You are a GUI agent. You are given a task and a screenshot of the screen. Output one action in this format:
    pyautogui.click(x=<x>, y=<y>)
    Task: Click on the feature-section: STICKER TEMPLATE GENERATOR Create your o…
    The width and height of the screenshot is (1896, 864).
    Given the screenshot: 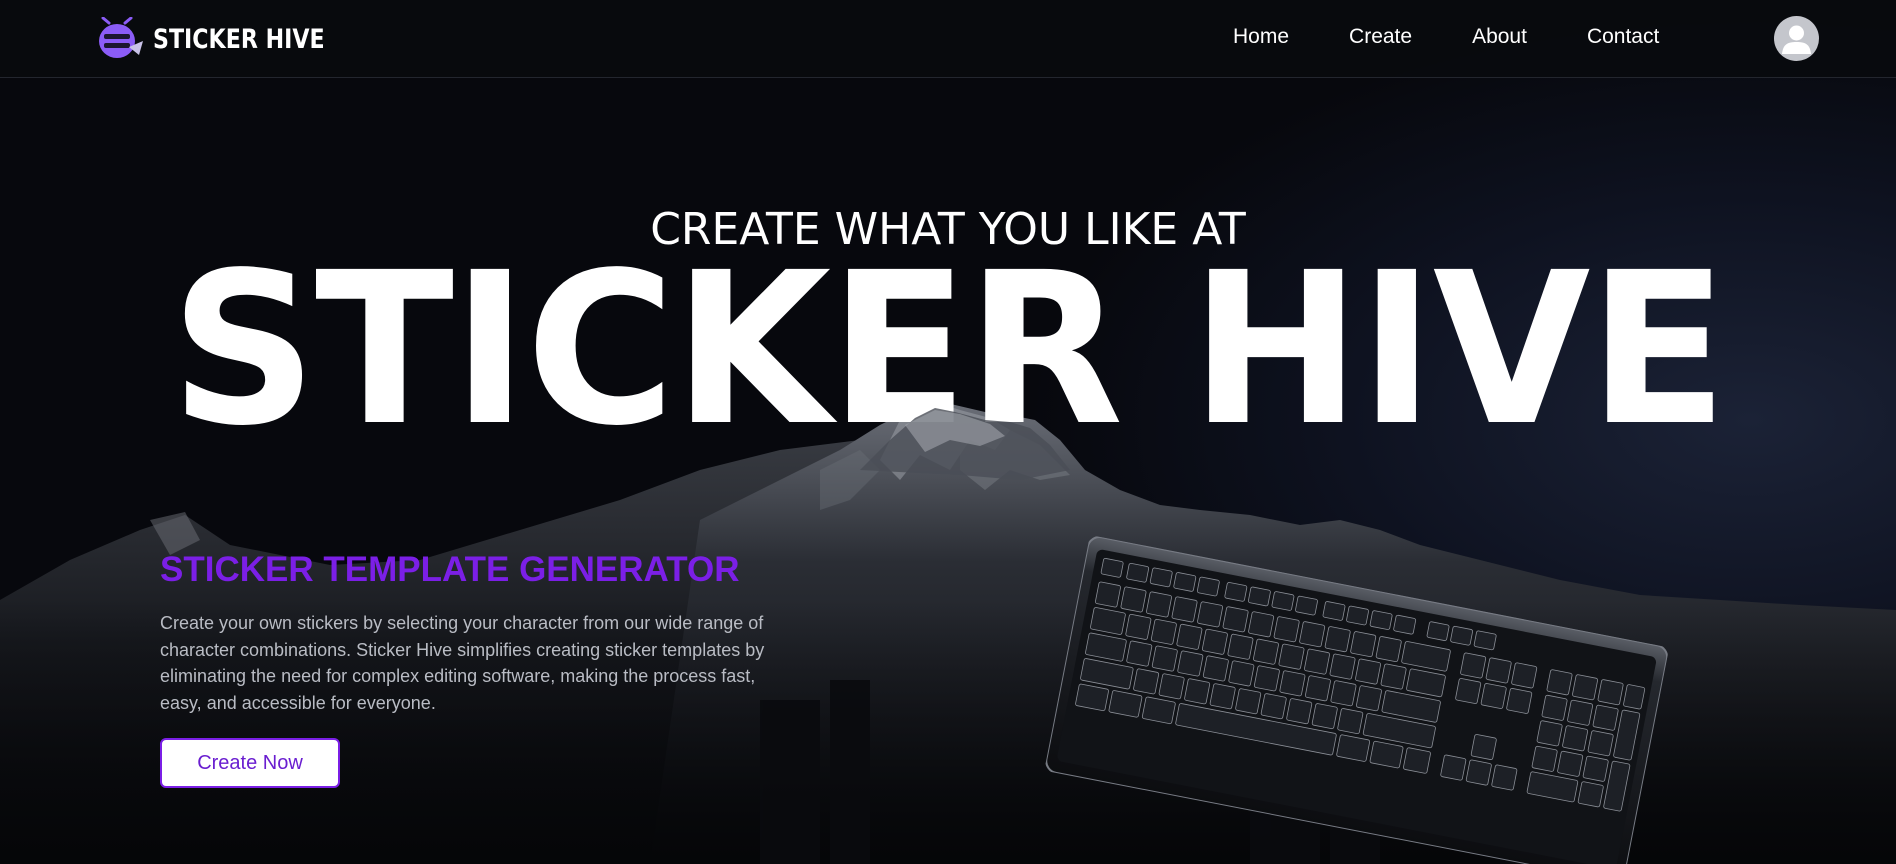 What is the action you would take?
    pyautogui.click(x=490, y=633)
    